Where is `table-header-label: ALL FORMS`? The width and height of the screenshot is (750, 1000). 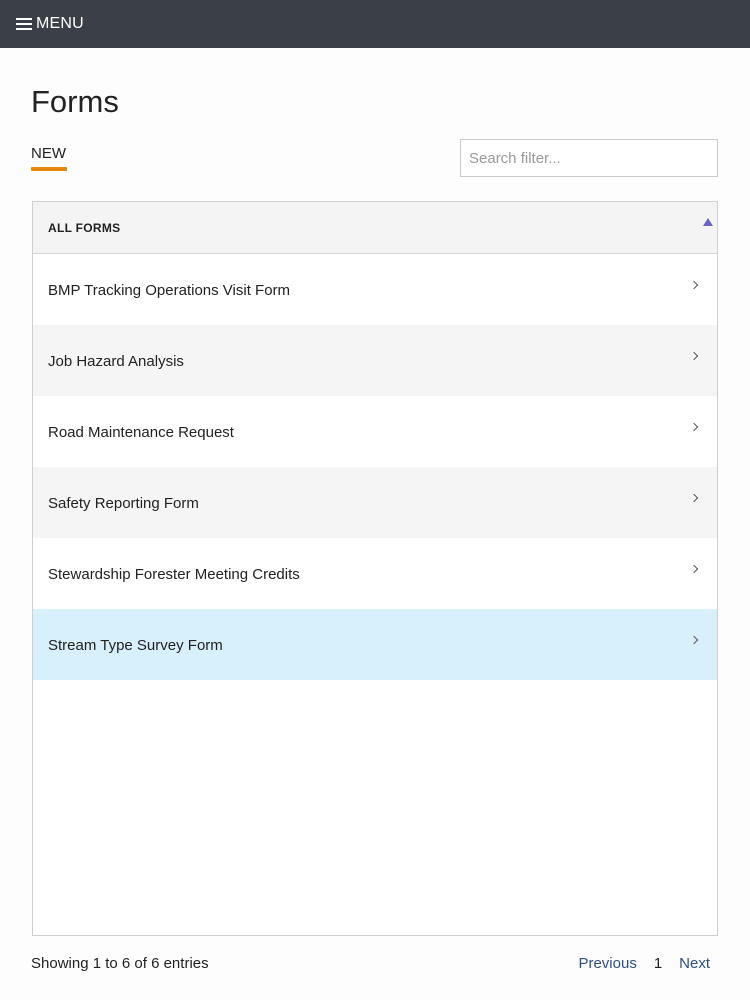
table-header-label: ALL FORMS is located at coordinates (84, 228).